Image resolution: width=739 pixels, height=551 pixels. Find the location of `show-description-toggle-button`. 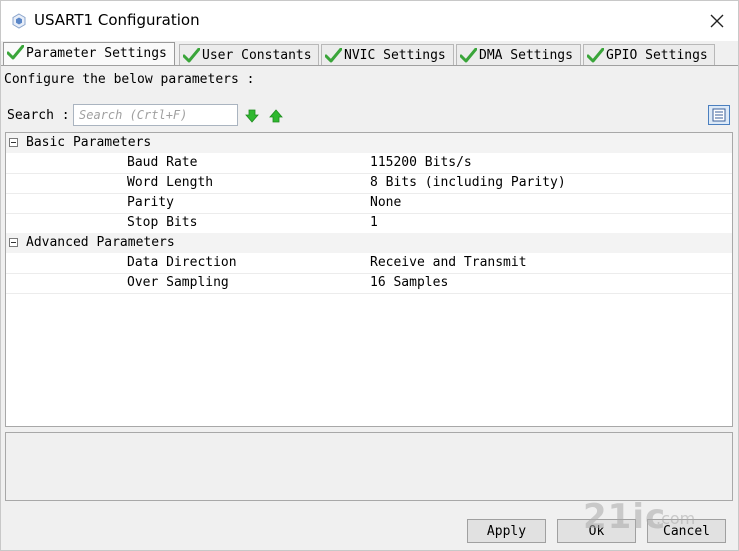

show-description-toggle-button is located at coordinates (719, 115).